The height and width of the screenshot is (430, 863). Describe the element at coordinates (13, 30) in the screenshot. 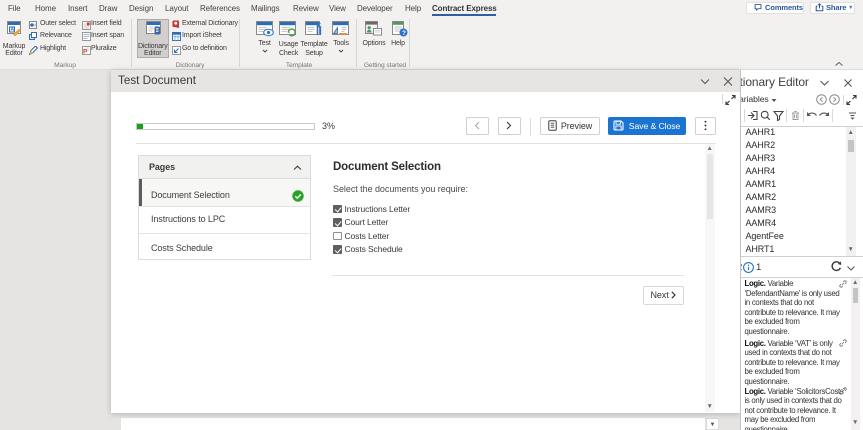

I see `svg-text: A` at that location.